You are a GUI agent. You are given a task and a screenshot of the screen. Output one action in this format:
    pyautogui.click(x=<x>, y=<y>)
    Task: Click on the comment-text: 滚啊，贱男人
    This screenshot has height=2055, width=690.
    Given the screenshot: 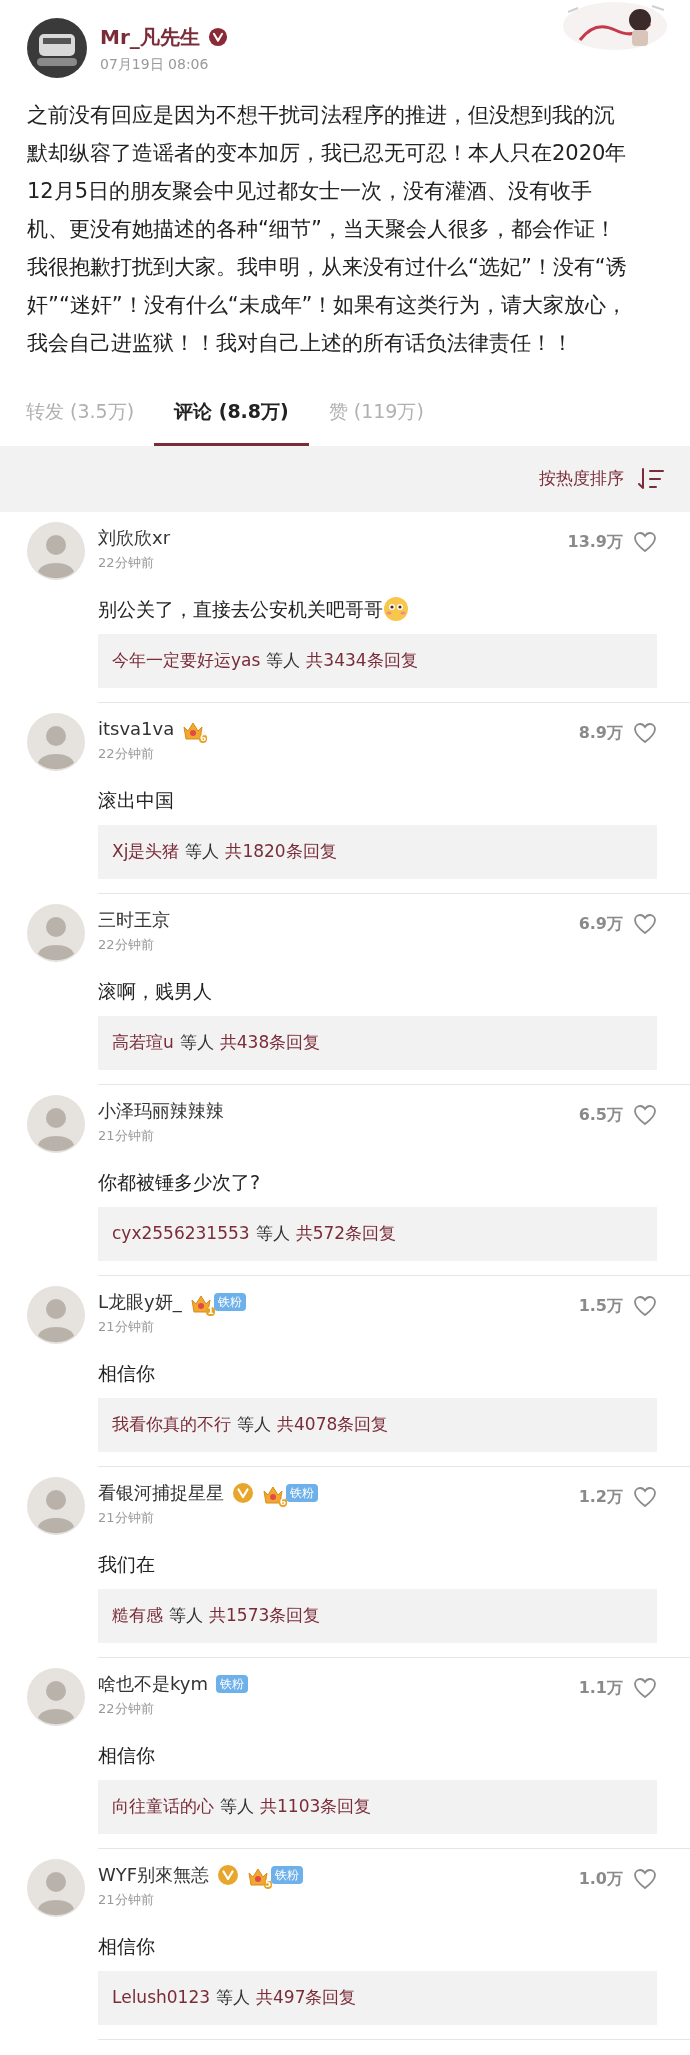 What is the action you would take?
    pyautogui.click(x=155, y=991)
    